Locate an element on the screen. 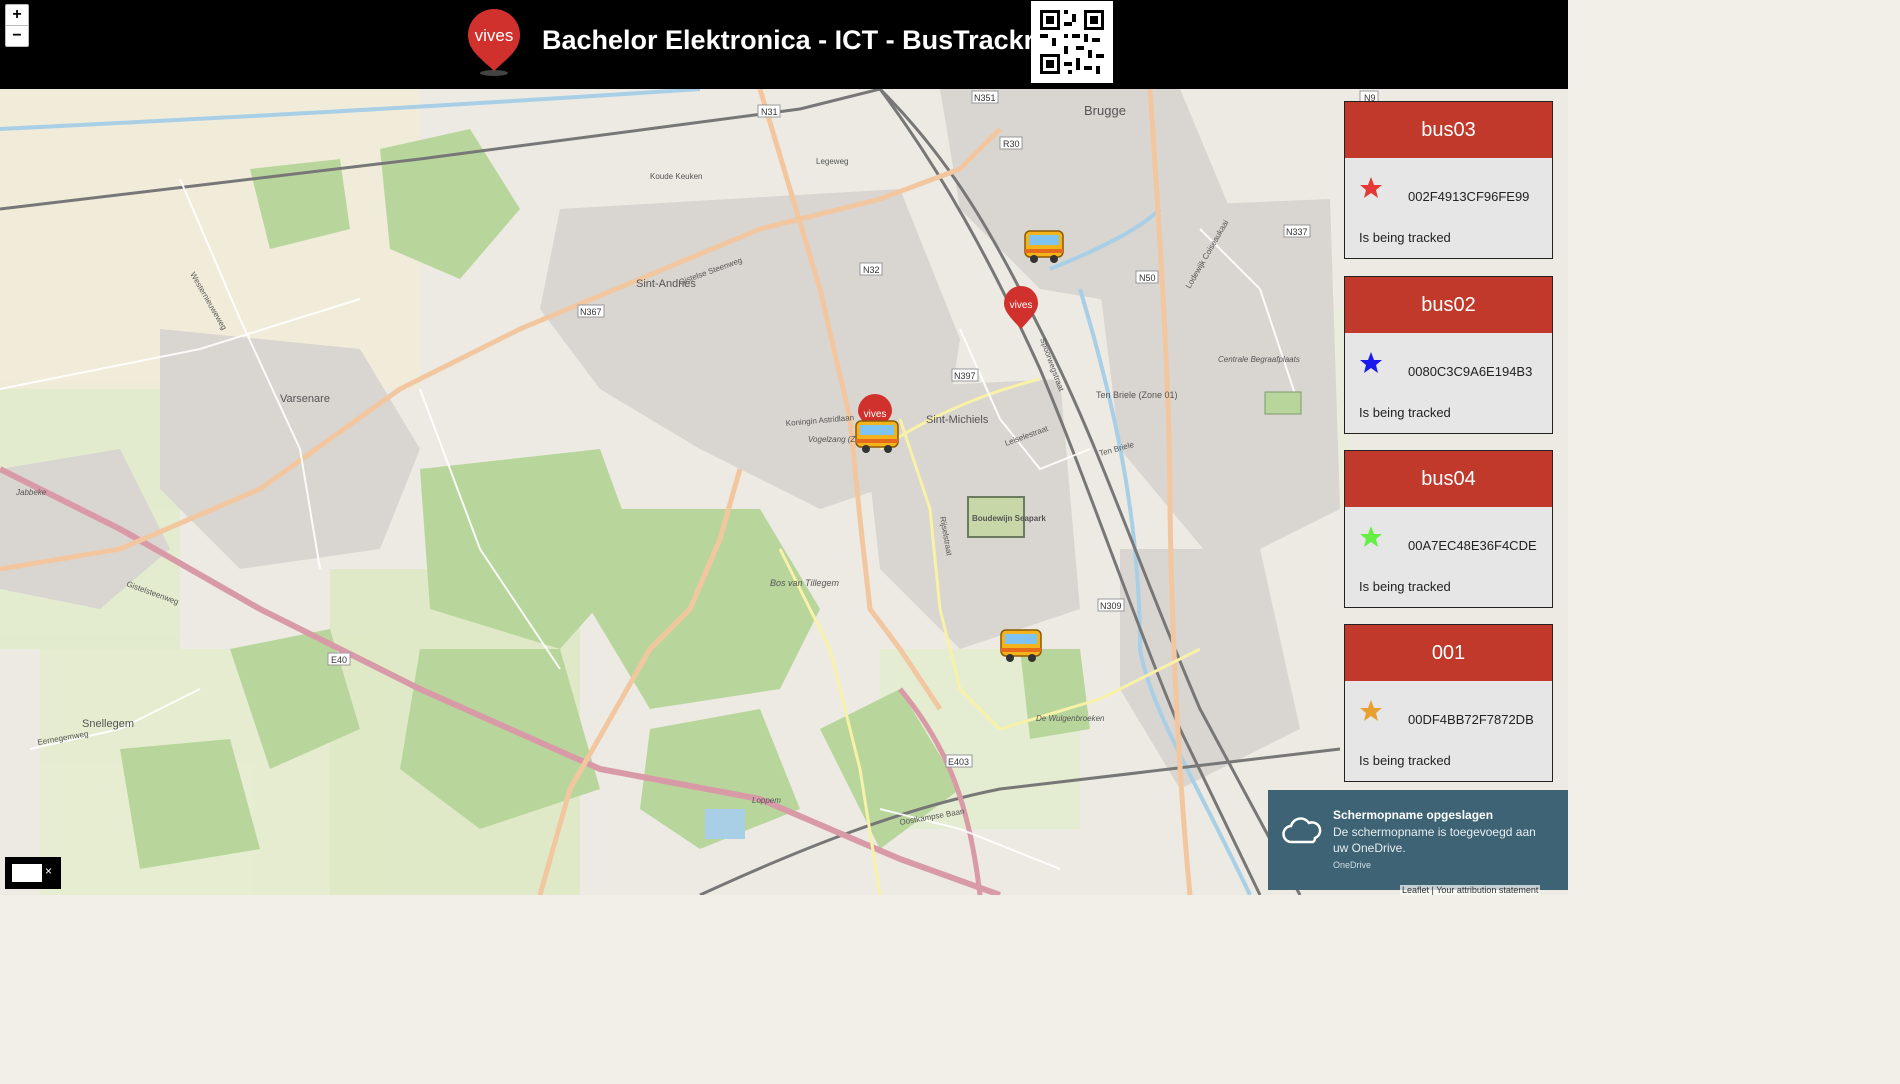 This screenshot has width=1900, height=1084. road-shield: N337 is located at coordinates (1297, 231).